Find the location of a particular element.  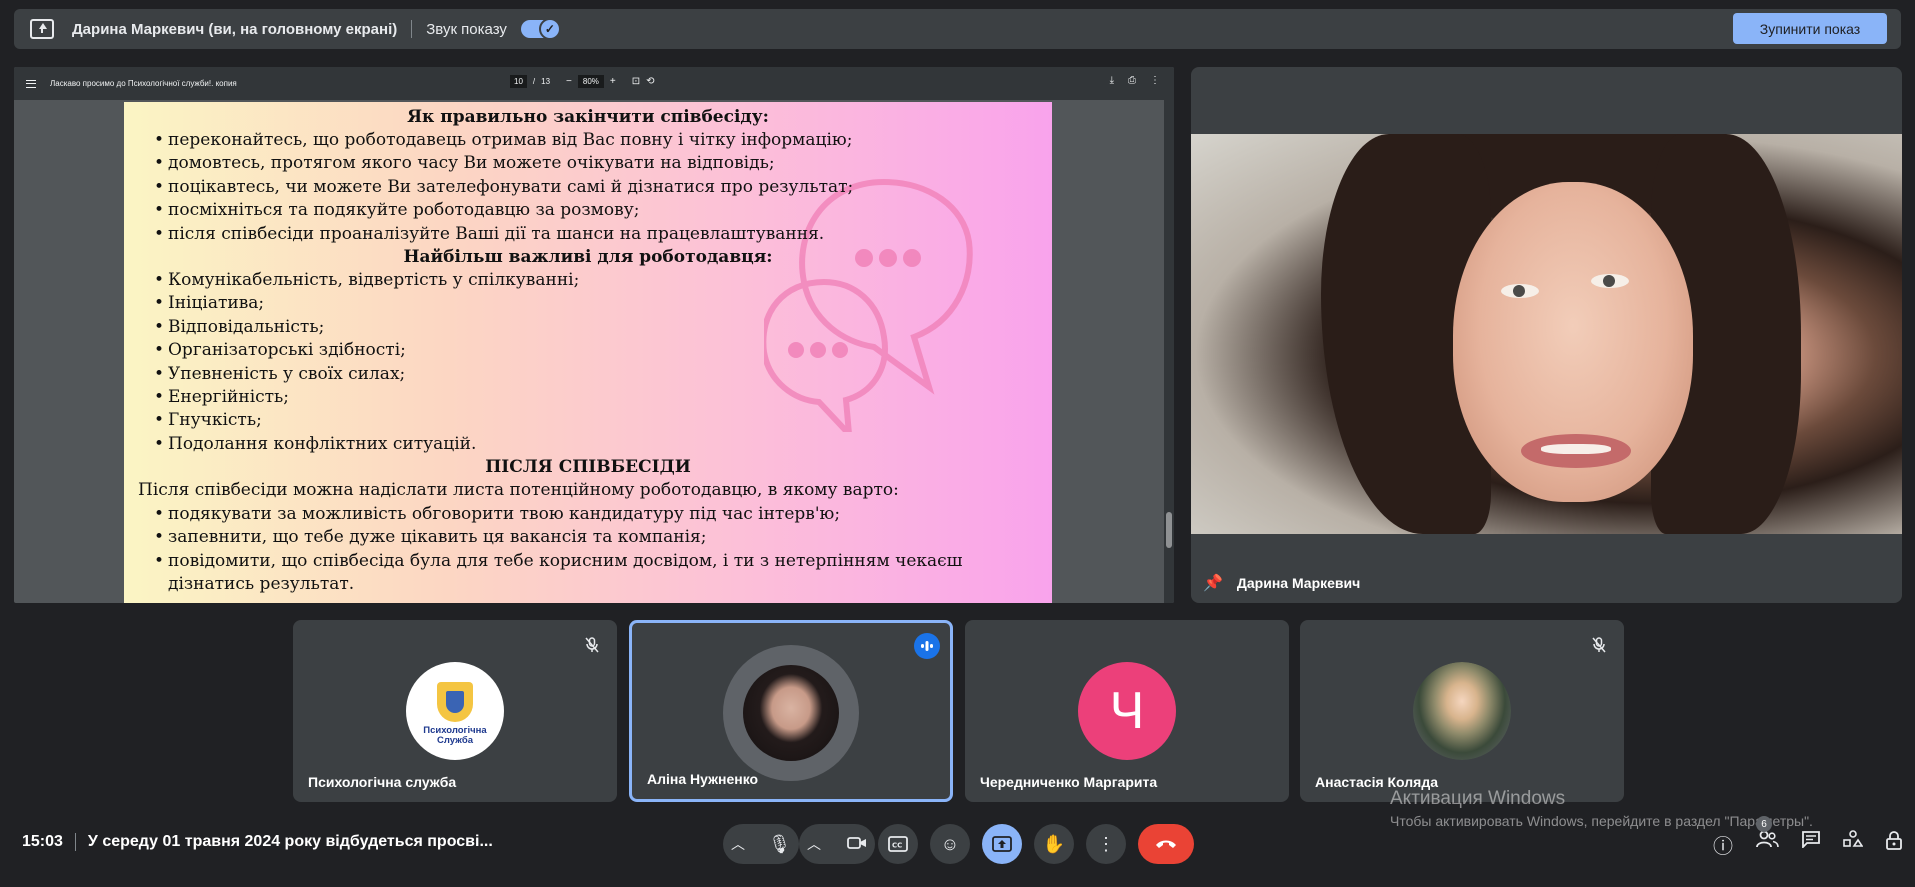

zoom-in-icon: + is located at coordinates (613, 81).